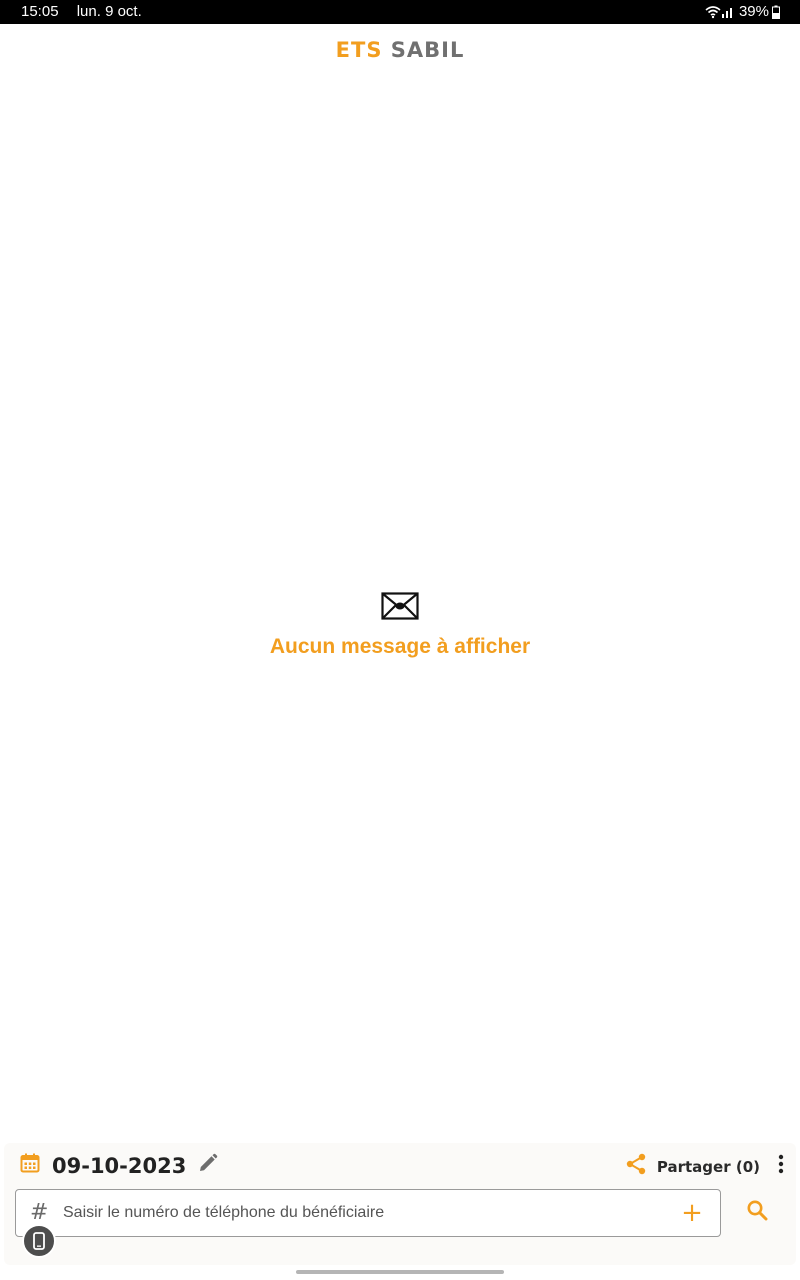 Image resolution: width=800 pixels, height=1280 pixels. I want to click on status-time: 15:05, so click(40, 11).